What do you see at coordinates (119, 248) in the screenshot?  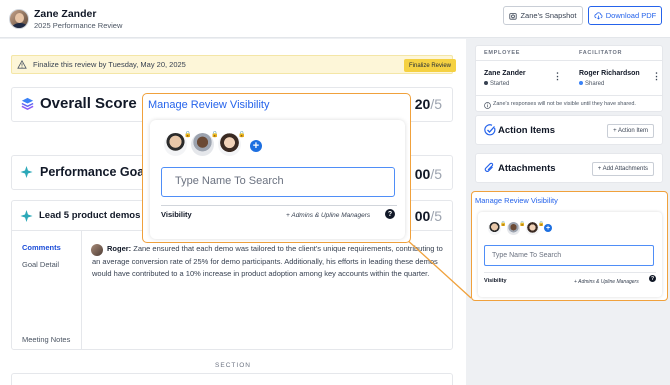 I see `comment-author: Roger:` at bounding box center [119, 248].